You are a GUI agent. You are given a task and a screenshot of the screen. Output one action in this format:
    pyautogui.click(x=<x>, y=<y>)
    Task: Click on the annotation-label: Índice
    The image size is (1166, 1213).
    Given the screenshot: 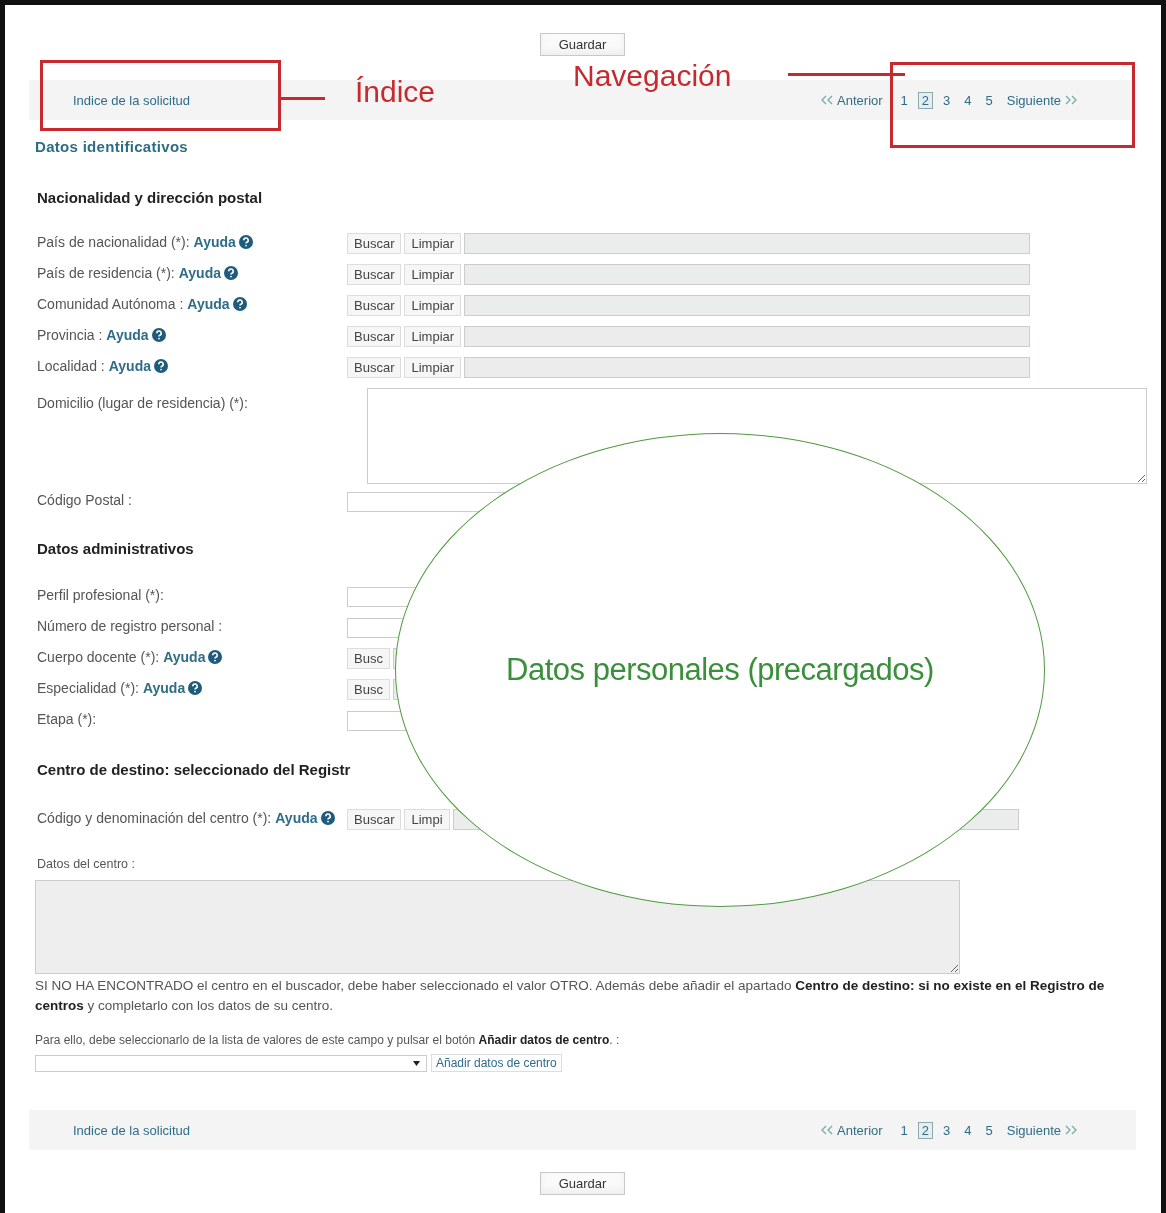 What is the action you would take?
    pyautogui.click(x=395, y=92)
    